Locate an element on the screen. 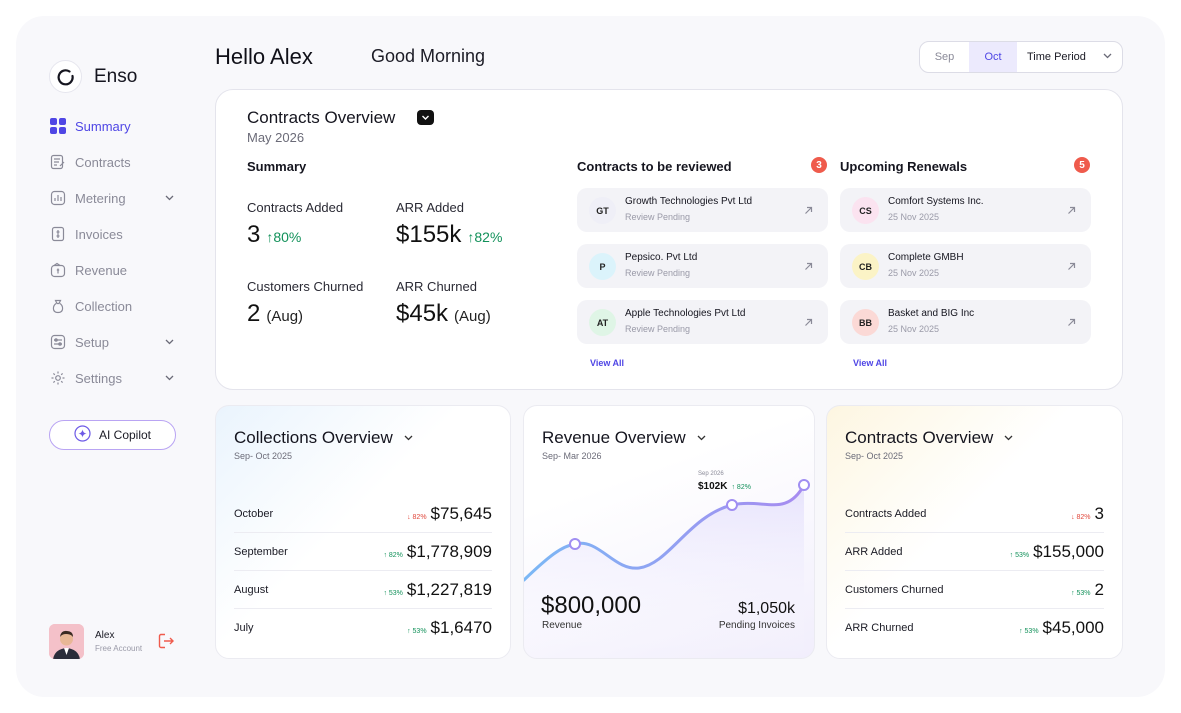 This screenshot has width=1181, height=713. sidebar-item-contracts: Contracts is located at coordinates (119, 162).